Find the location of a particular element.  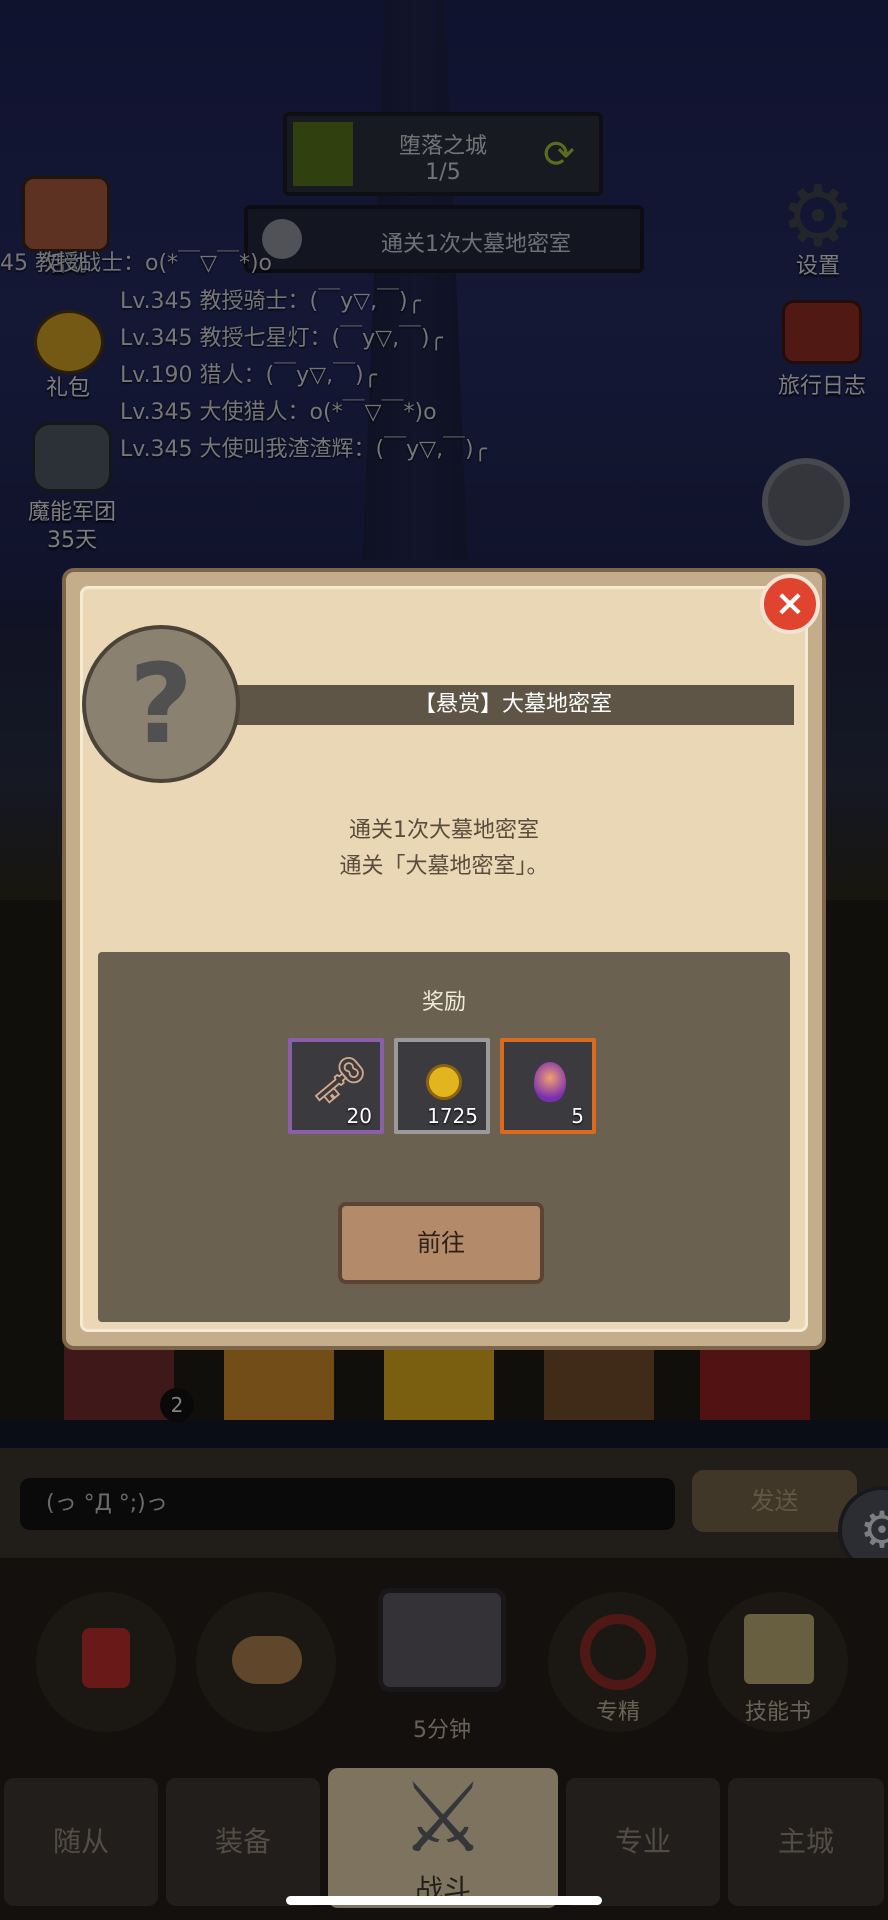

dialog-title: 【悬赏】大墓地密室 is located at coordinates (513, 705).